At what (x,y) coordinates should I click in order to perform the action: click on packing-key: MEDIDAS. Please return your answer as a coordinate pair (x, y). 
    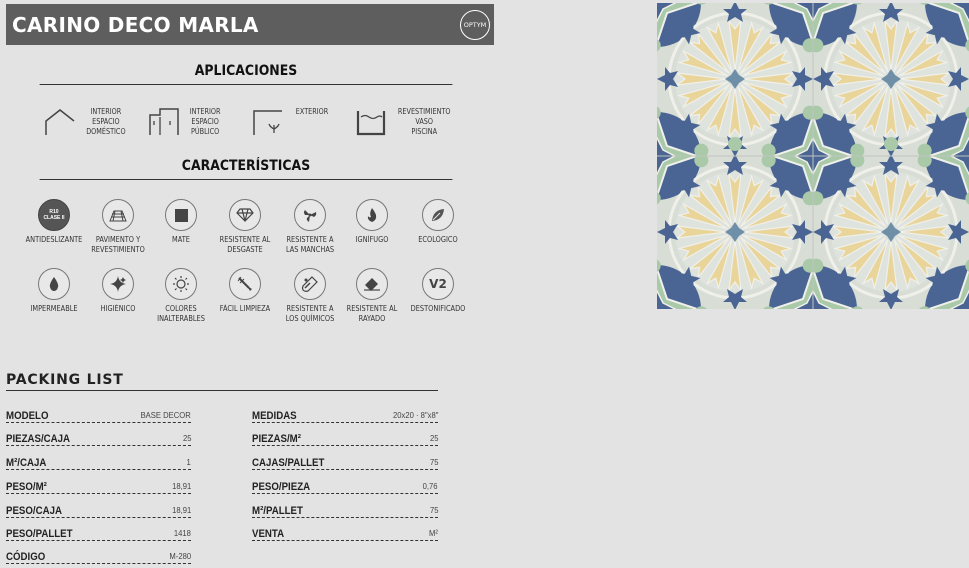
    Looking at the image, I should click on (274, 416).